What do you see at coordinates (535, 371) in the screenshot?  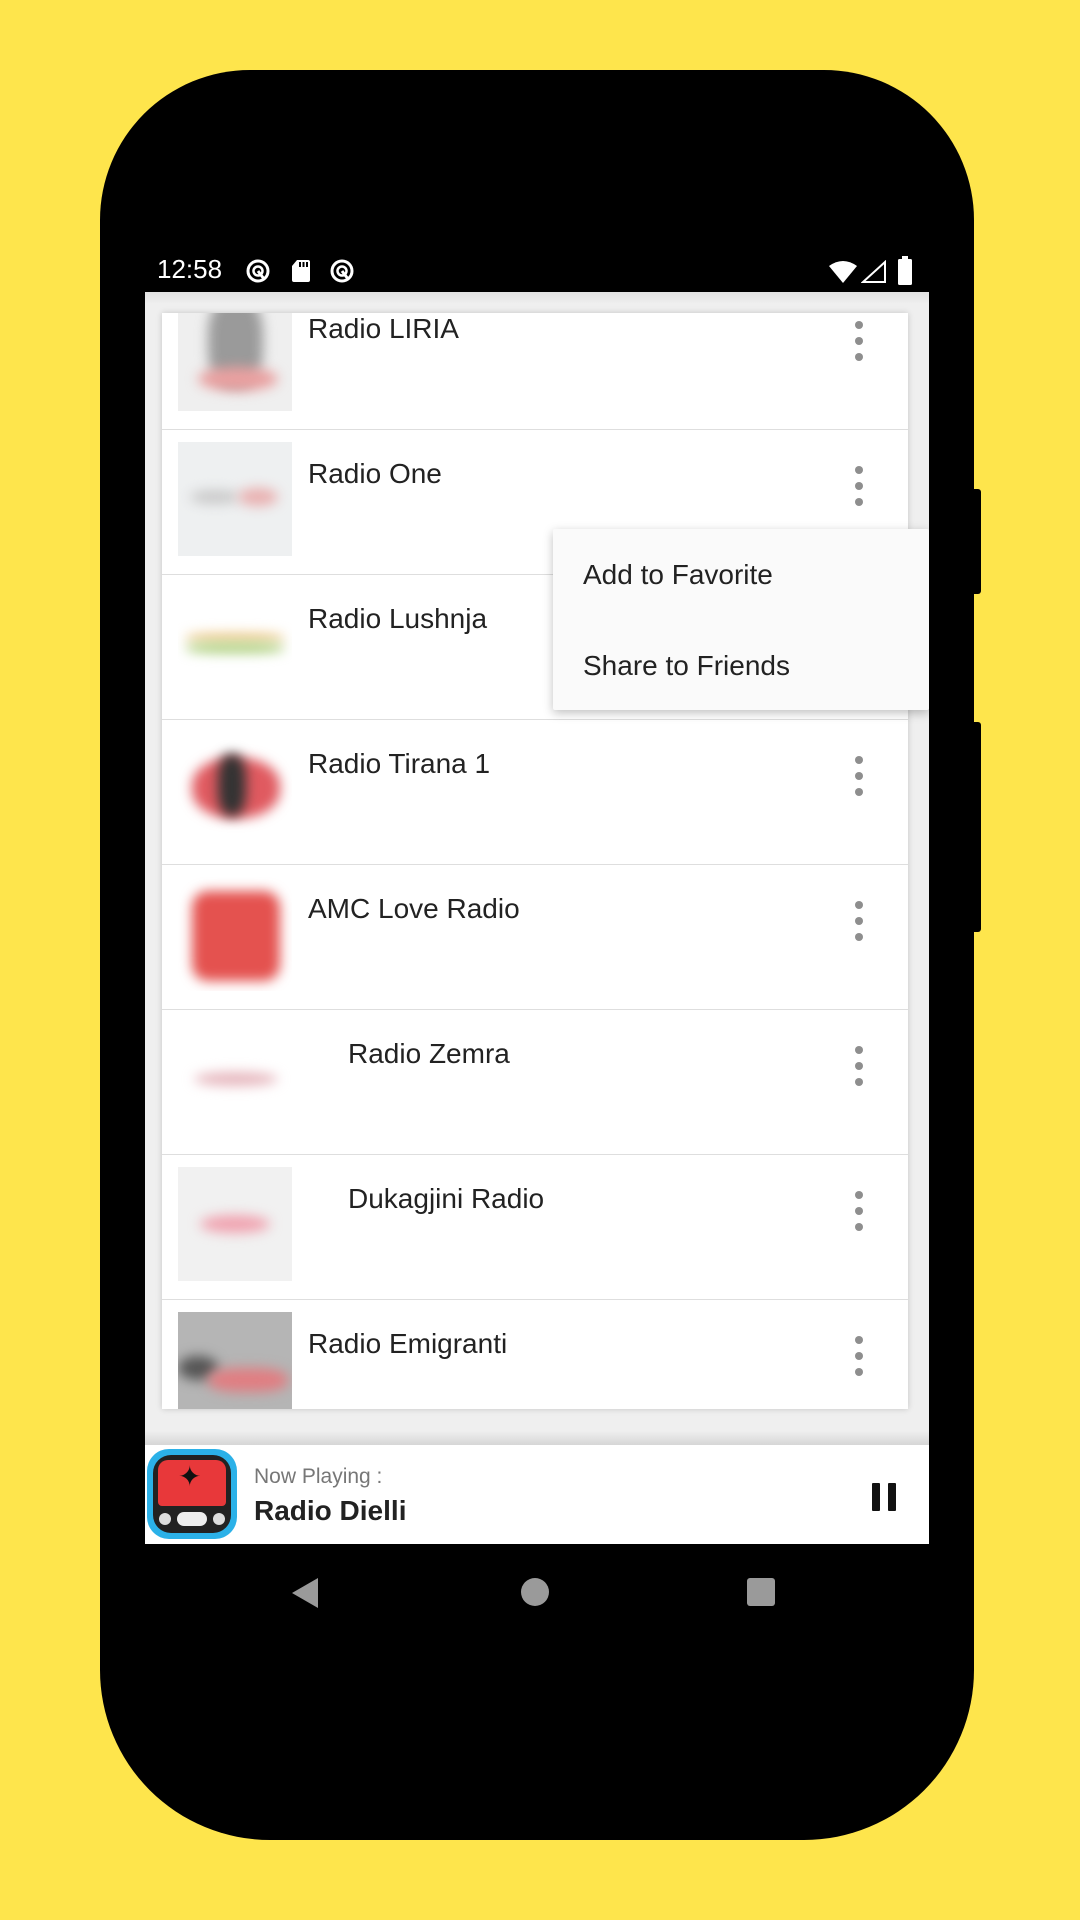 I see `station-row: Radio LIRIA` at bounding box center [535, 371].